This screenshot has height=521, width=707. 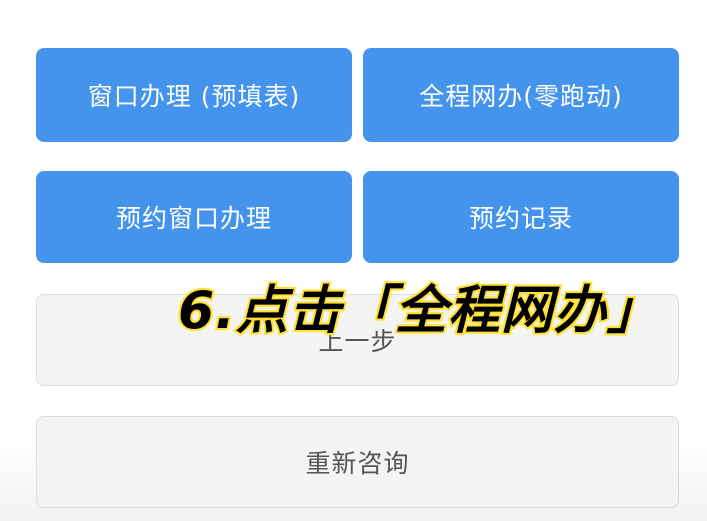 What do you see at coordinates (194, 95) in the screenshot?
I see `window-handle-prefill-button: 窗口办理 (预填表)` at bounding box center [194, 95].